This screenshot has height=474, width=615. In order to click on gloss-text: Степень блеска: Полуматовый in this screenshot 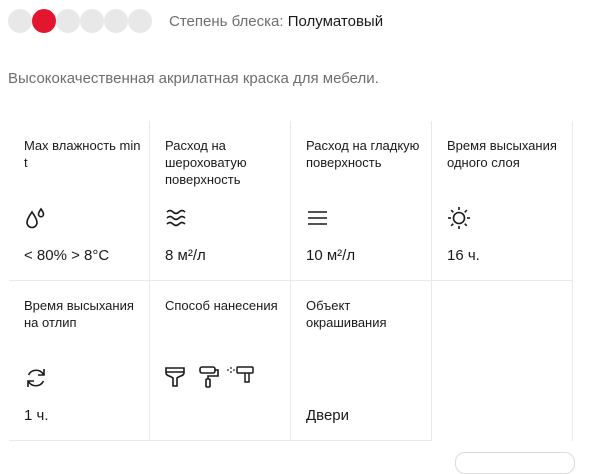, I will do `click(276, 21)`.